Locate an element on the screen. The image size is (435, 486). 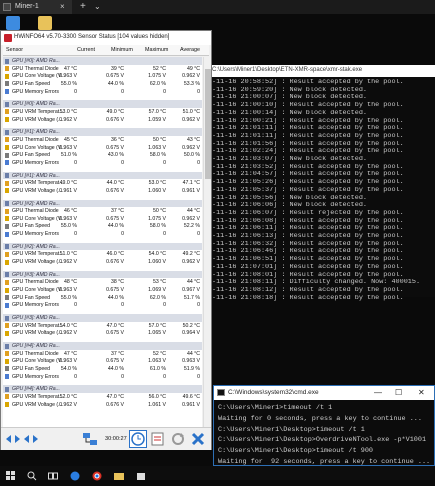
browser-tab-strip: Miner-1 × + ⌄ is located at coordinates (217, 7).